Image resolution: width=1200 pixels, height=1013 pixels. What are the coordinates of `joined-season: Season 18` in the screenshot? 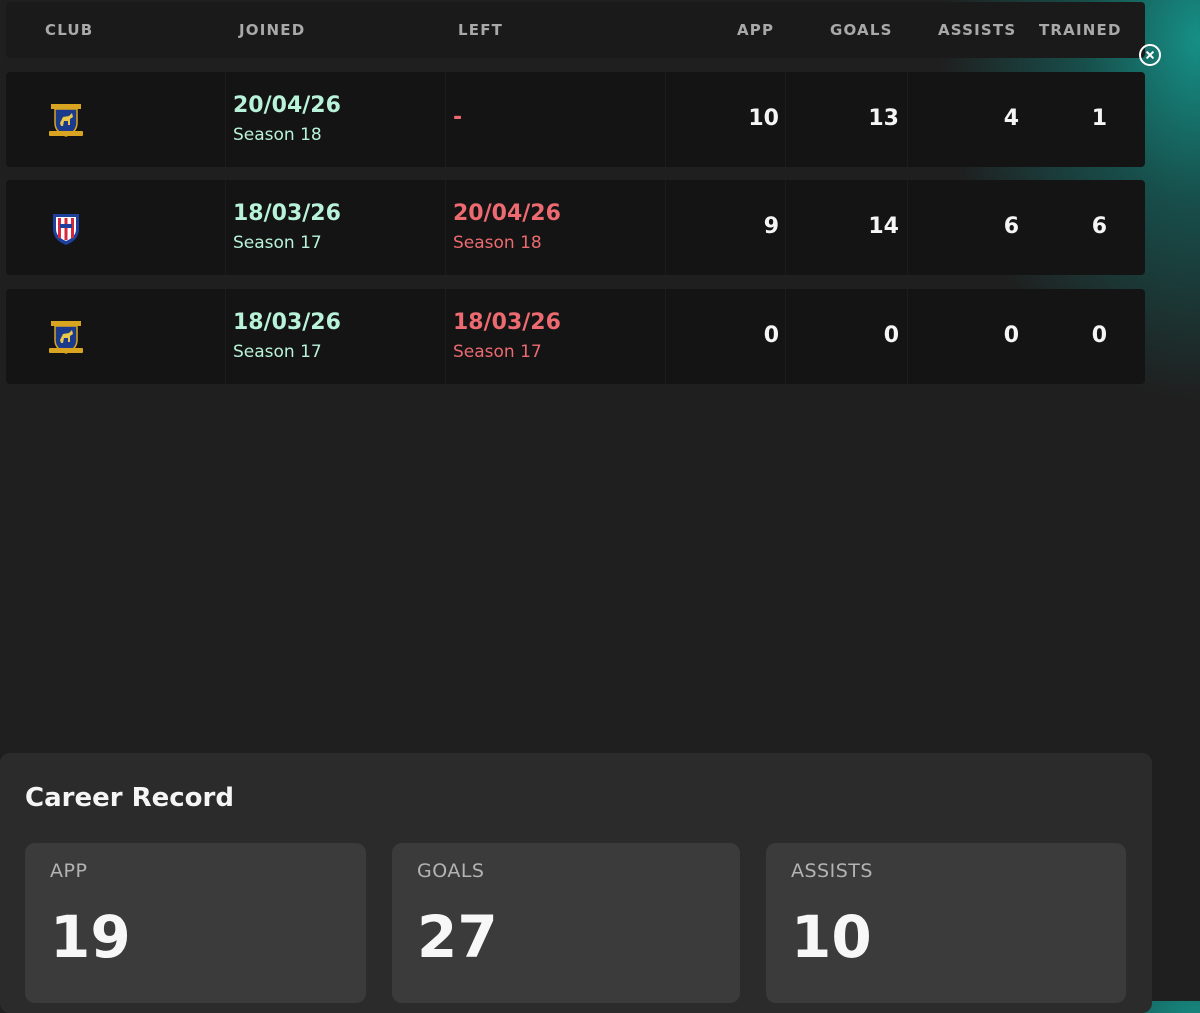 It's located at (277, 135).